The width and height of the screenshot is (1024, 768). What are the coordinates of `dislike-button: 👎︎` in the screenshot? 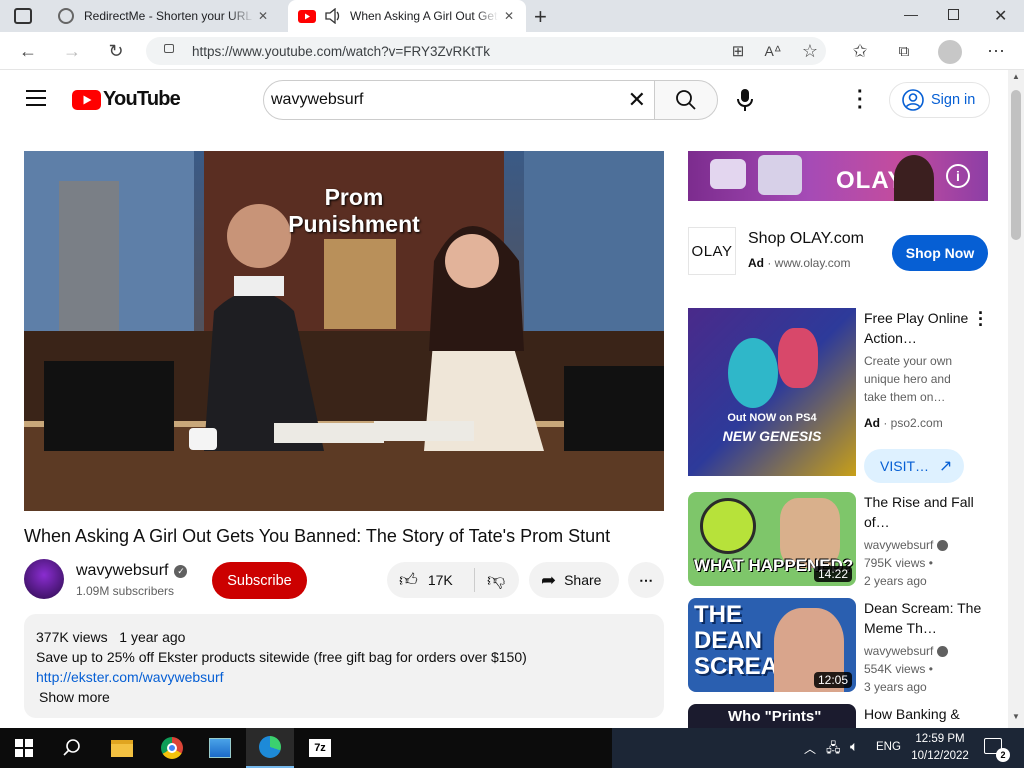 It's located at (490, 580).